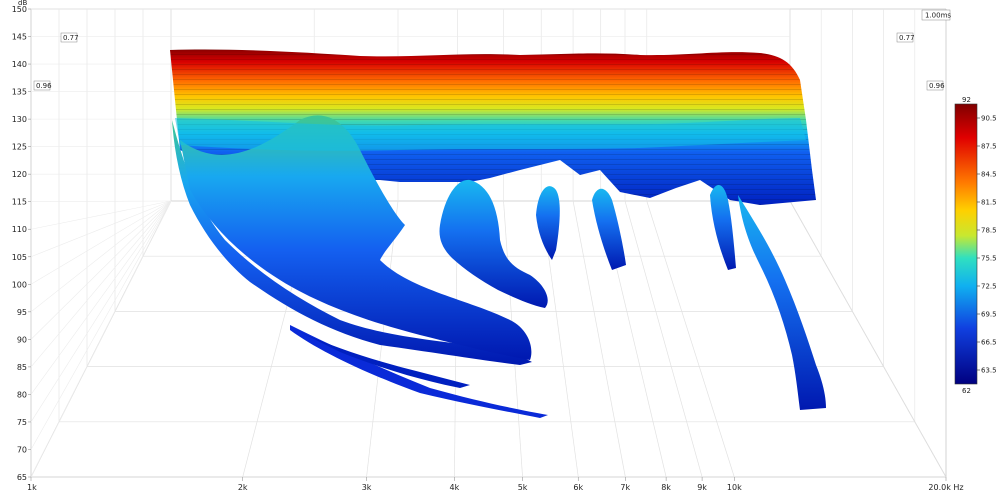 This screenshot has height=492, width=1000. I want to click on y-tick-label: 125, so click(19, 147).